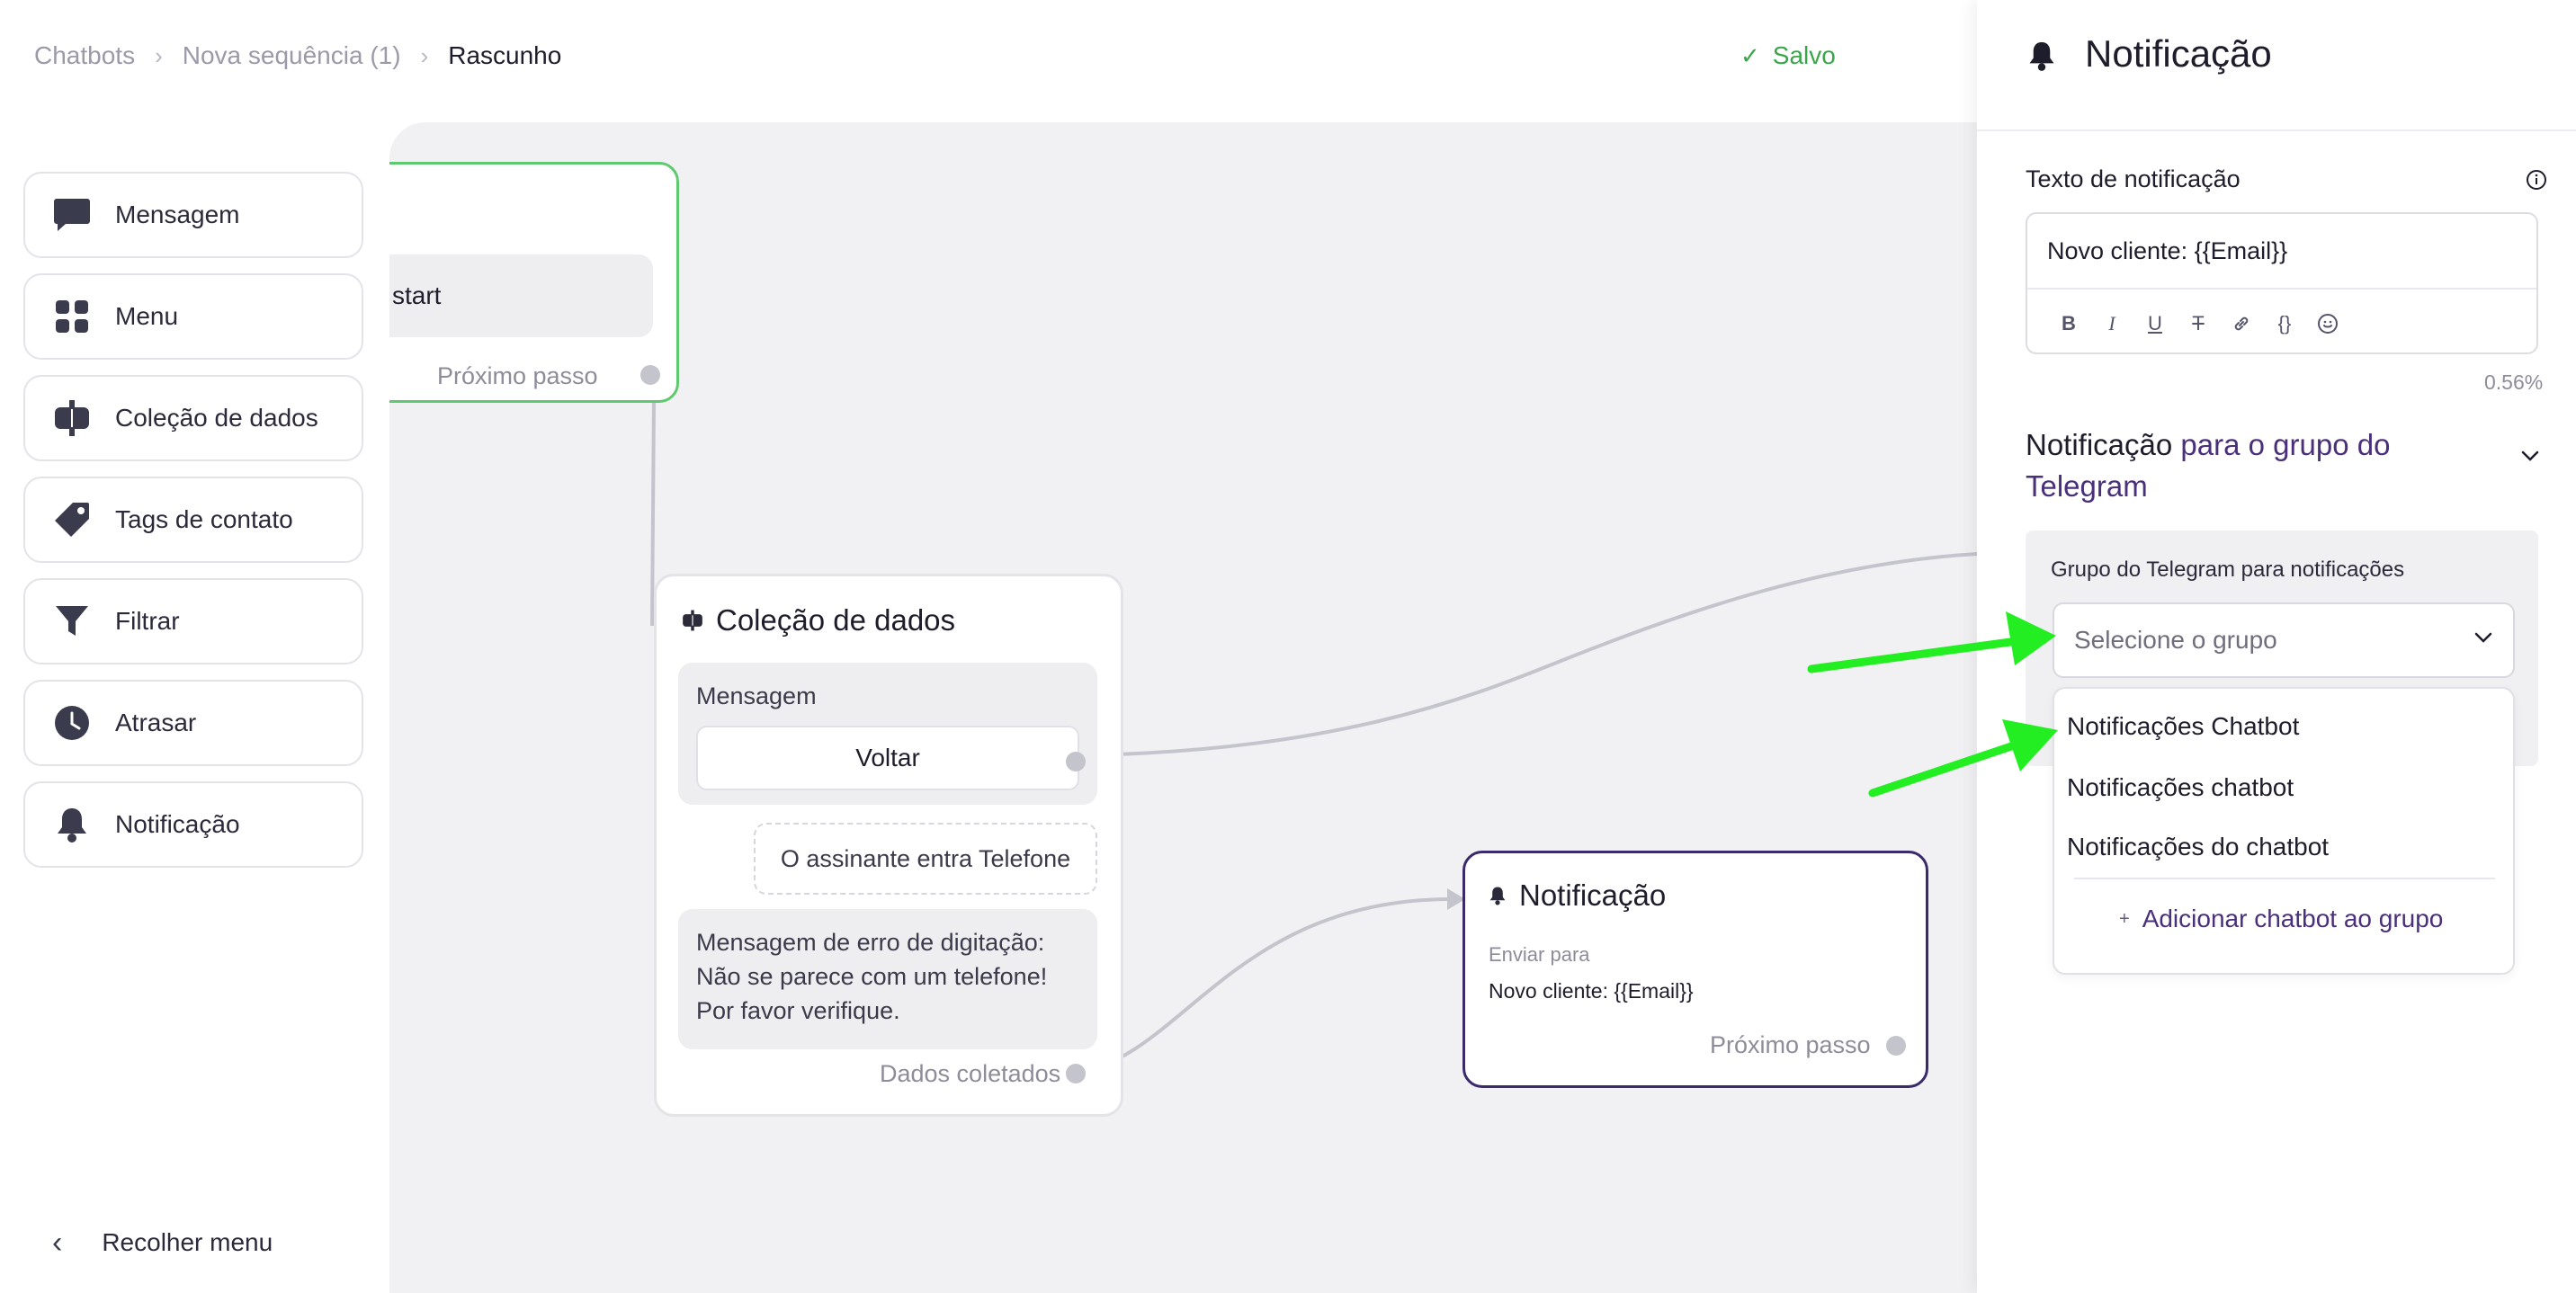  I want to click on breadcrumb: Chatbots › Nova sequência (1) › Rascunho, so click(297, 56).